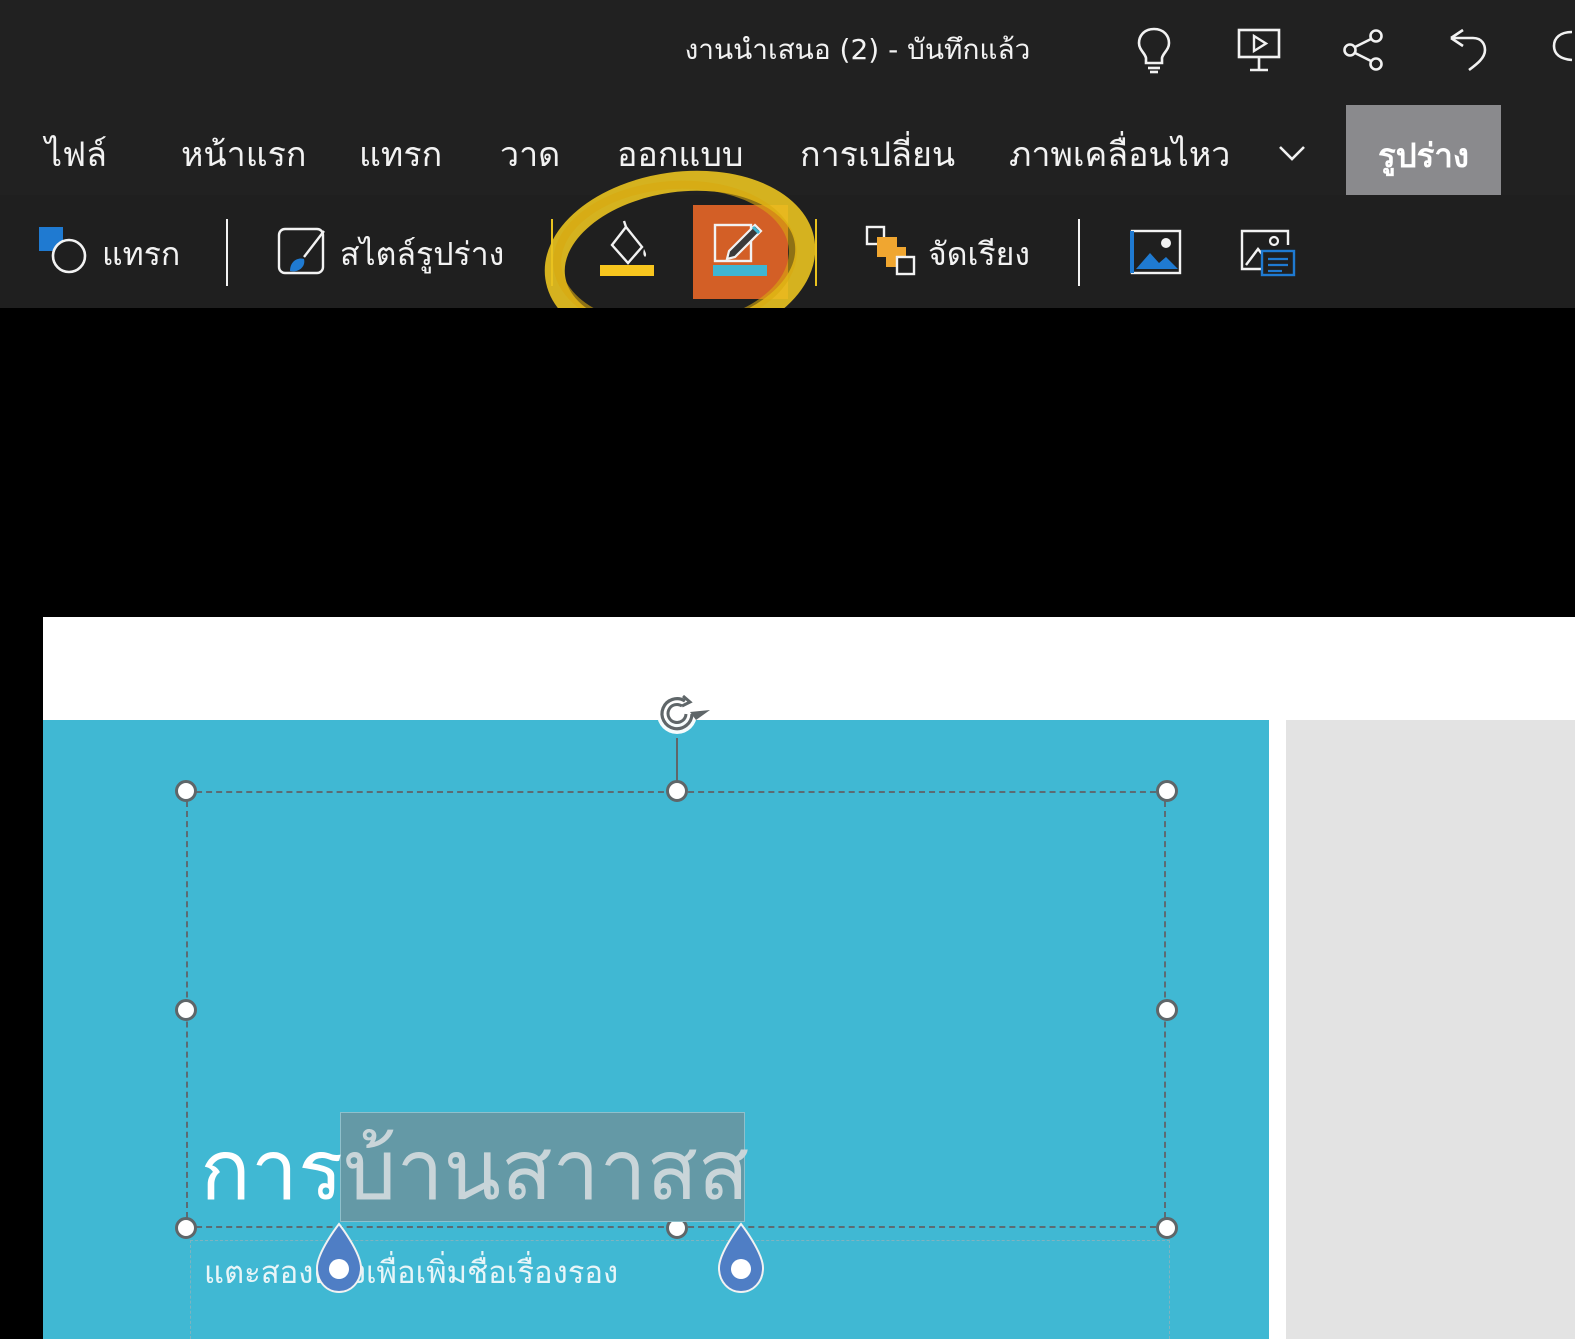 The height and width of the screenshot is (1339, 1575). I want to click on selection-start-handle, so click(339, 1258).